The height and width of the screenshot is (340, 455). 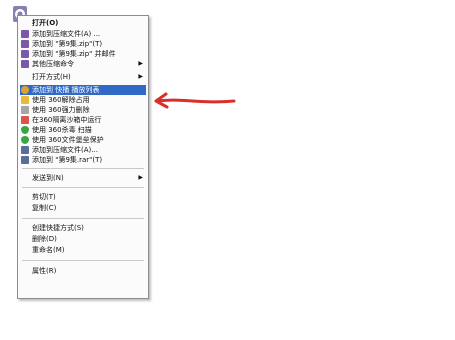 I want to click on menu-item-add-to-rar: 添加到 "第9集.rar"(T), so click(x=83, y=160).